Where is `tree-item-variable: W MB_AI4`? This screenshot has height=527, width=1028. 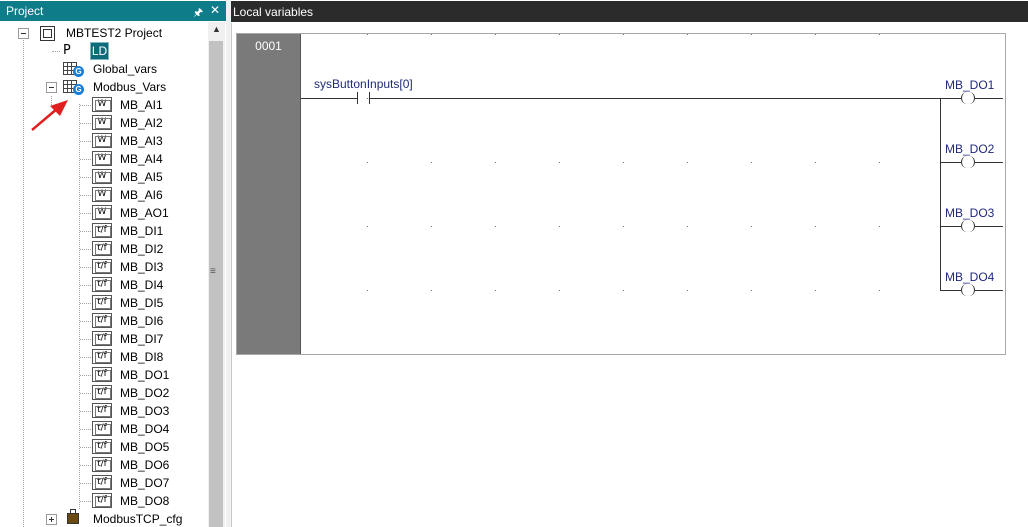 tree-item-variable: W MB_AI4 is located at coordinates (104, 159).